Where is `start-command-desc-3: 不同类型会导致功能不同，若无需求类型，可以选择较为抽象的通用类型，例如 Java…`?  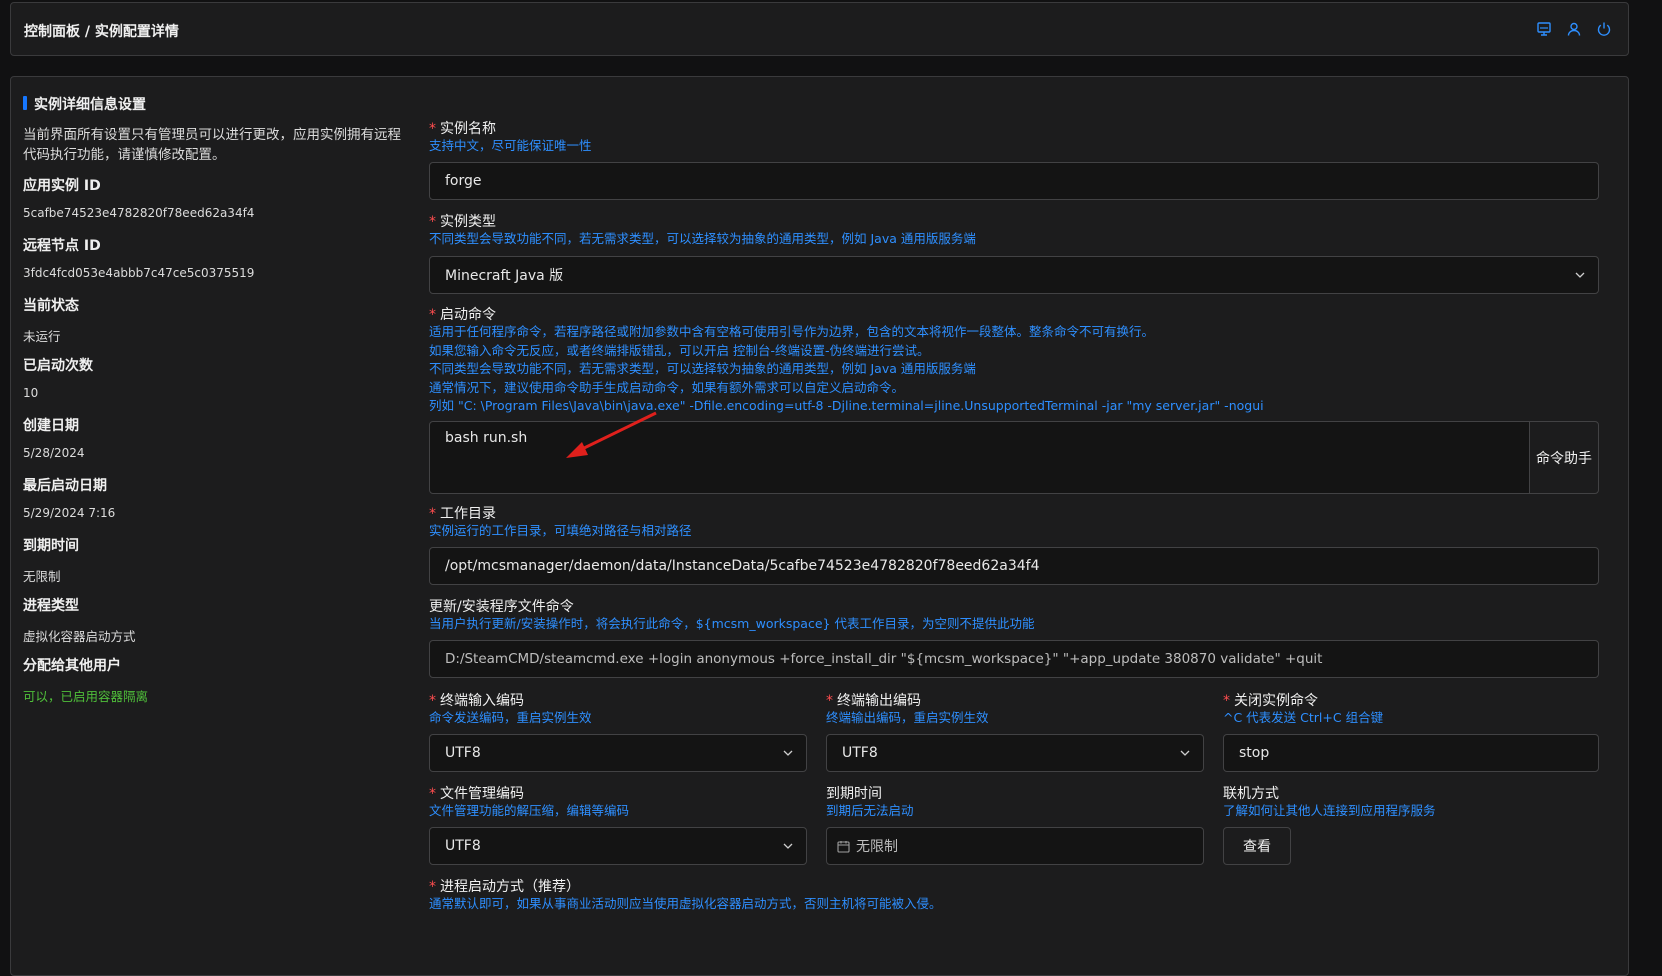
start-command-desc-3: 不同类型会导致功能不同，若无需求类型，可以选择较为抽象的通用类型，例如 Java… is located at coordinates (702, 368).